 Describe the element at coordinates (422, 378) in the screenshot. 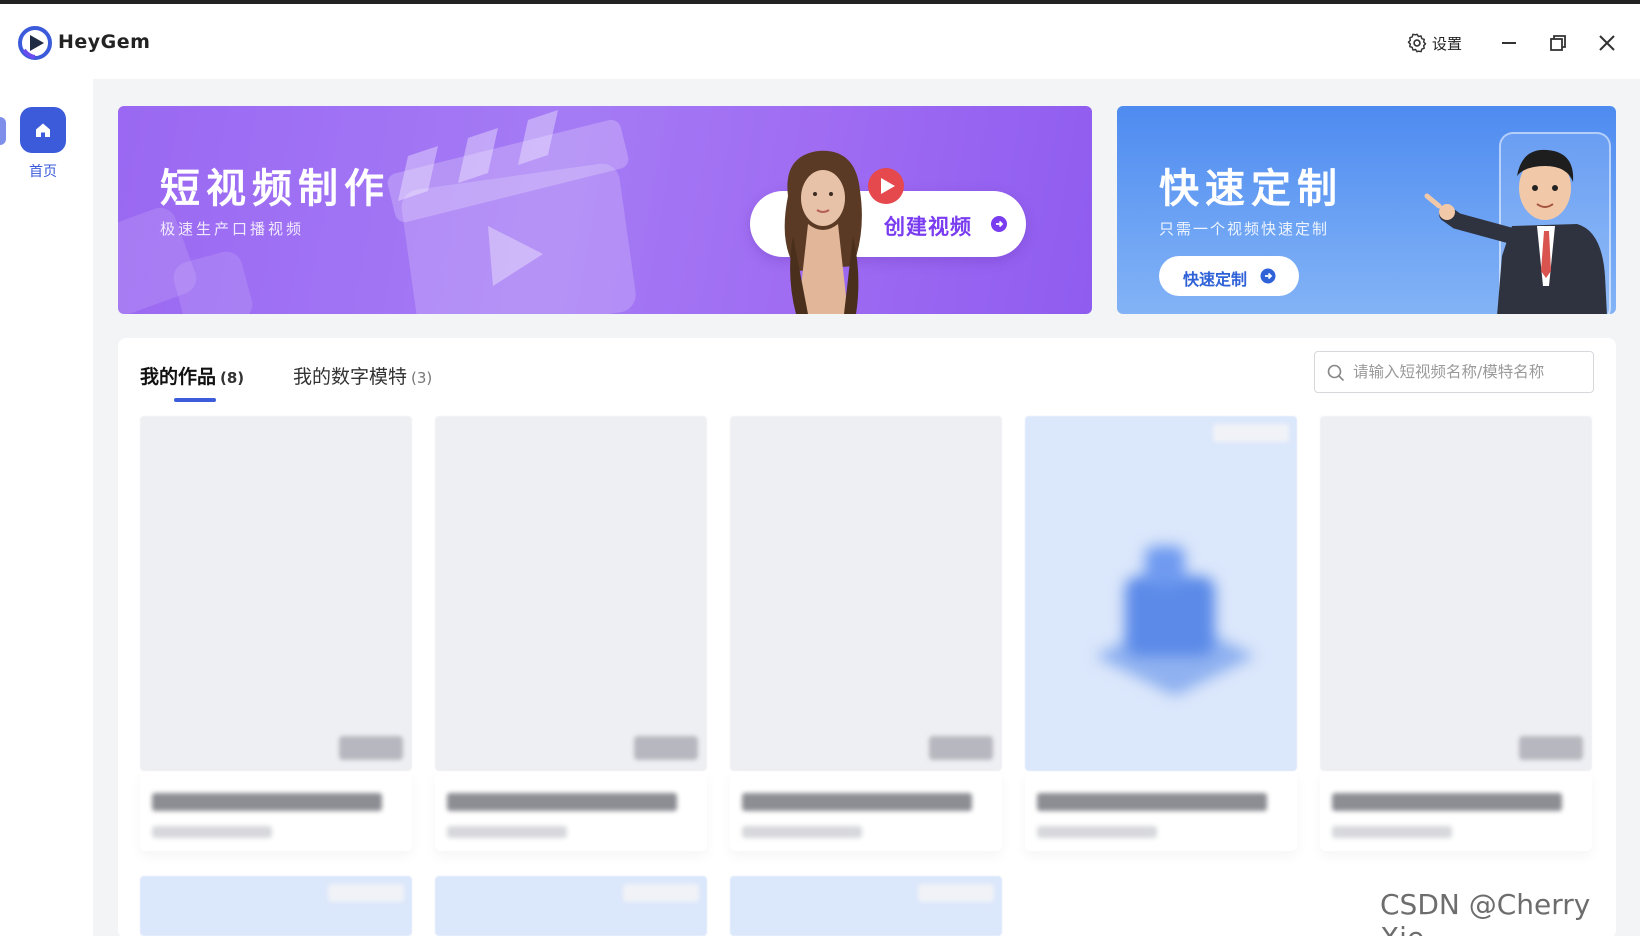

I see `tab-count: (3)` at that location.